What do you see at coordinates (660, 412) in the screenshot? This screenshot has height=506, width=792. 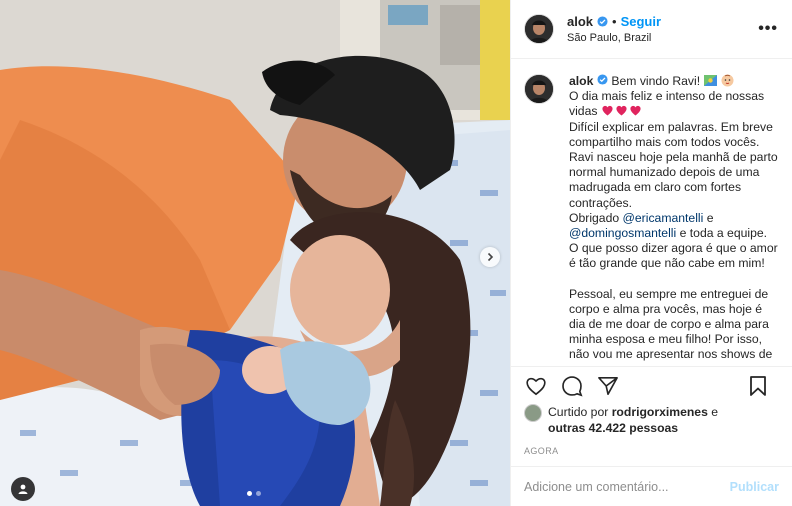 I see `liker-username-link: rodrigorximenes` at bounding box center [660, 412].